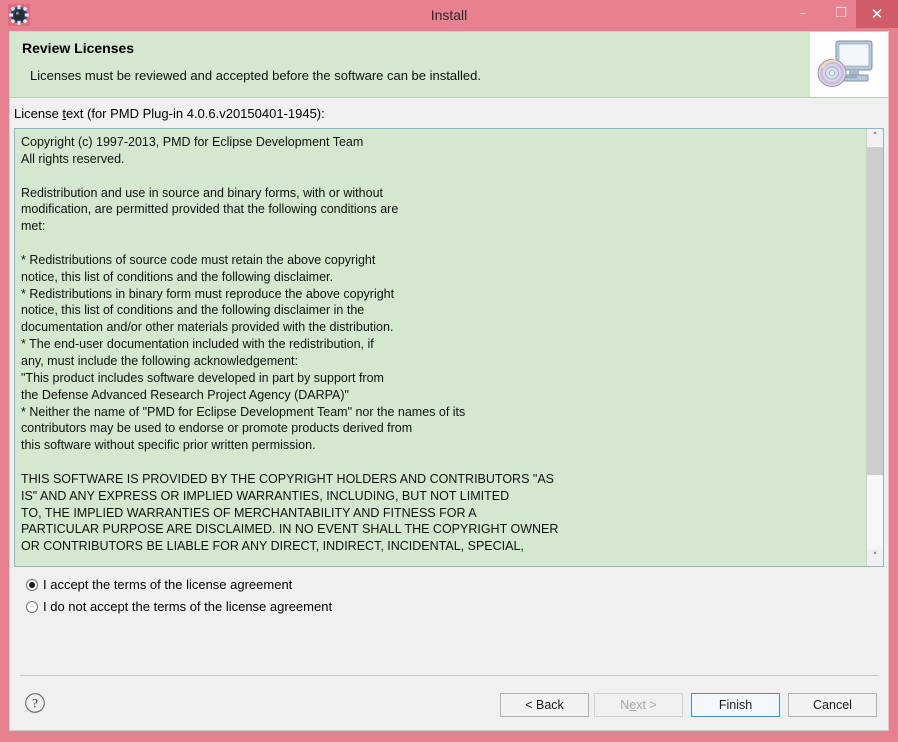 Image resolution: width=898 pixels, height=742 pixels. Describe the element at coordinates (544, 705) in the screenshot. I see `back-button: < Back` at that location.